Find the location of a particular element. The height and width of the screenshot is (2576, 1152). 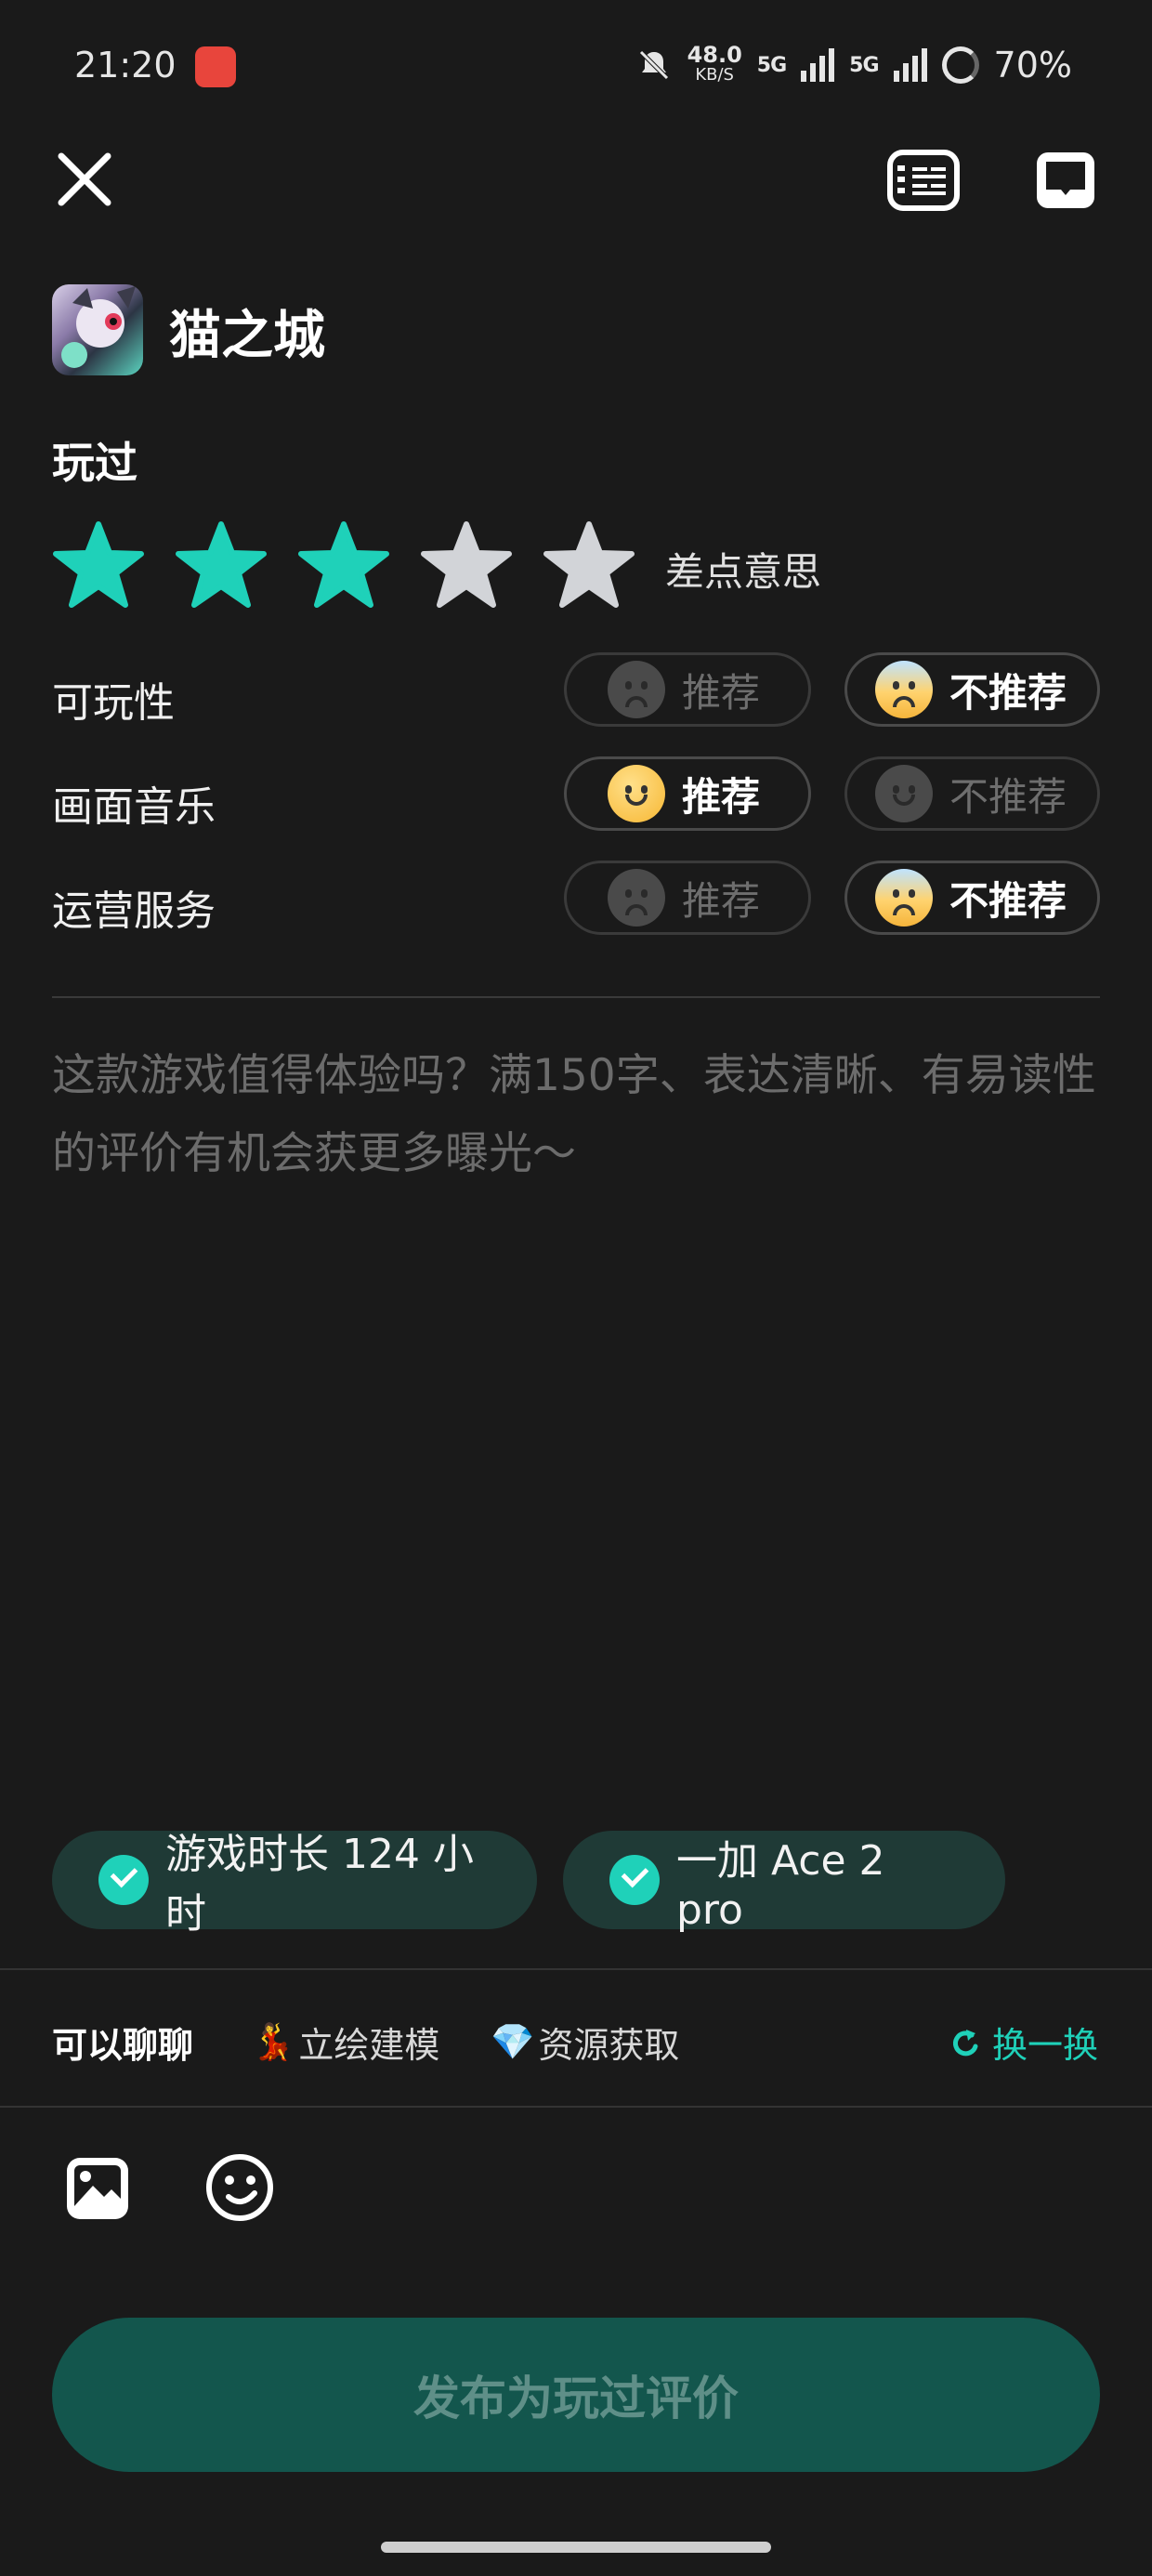

close-icon is located at coordinates (84, 179).